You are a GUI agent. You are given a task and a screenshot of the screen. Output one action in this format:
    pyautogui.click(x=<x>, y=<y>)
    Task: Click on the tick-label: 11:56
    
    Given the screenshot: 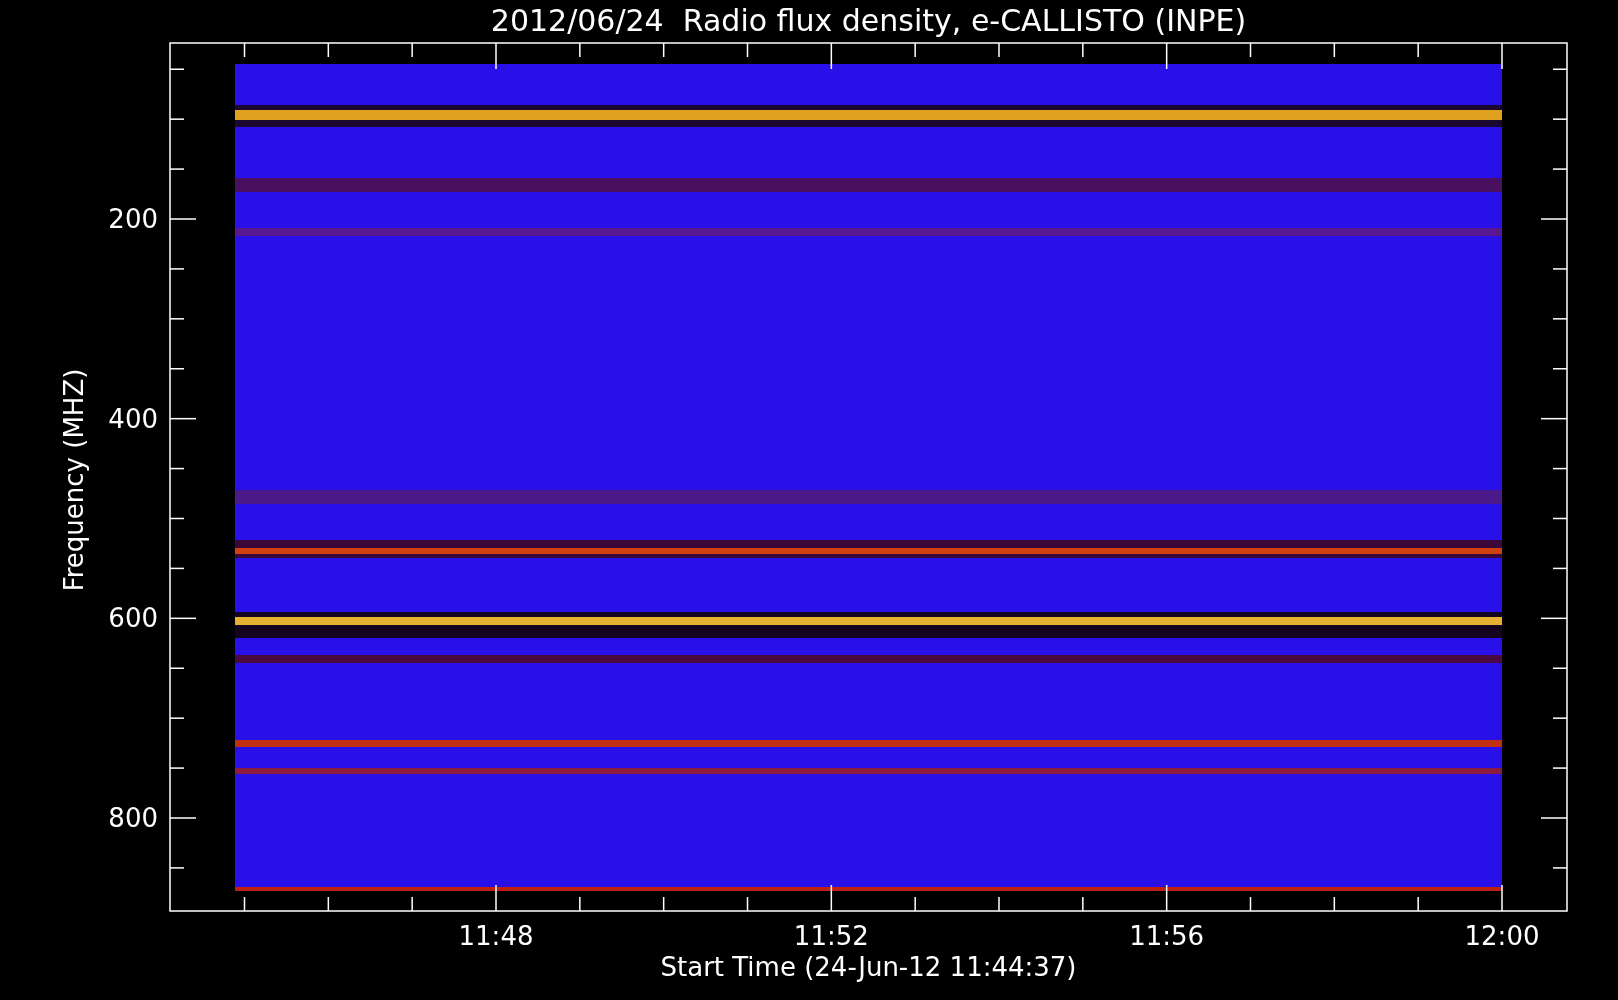 What is the action you would take?
    pyautogui.click(x=1167, y=936)
    